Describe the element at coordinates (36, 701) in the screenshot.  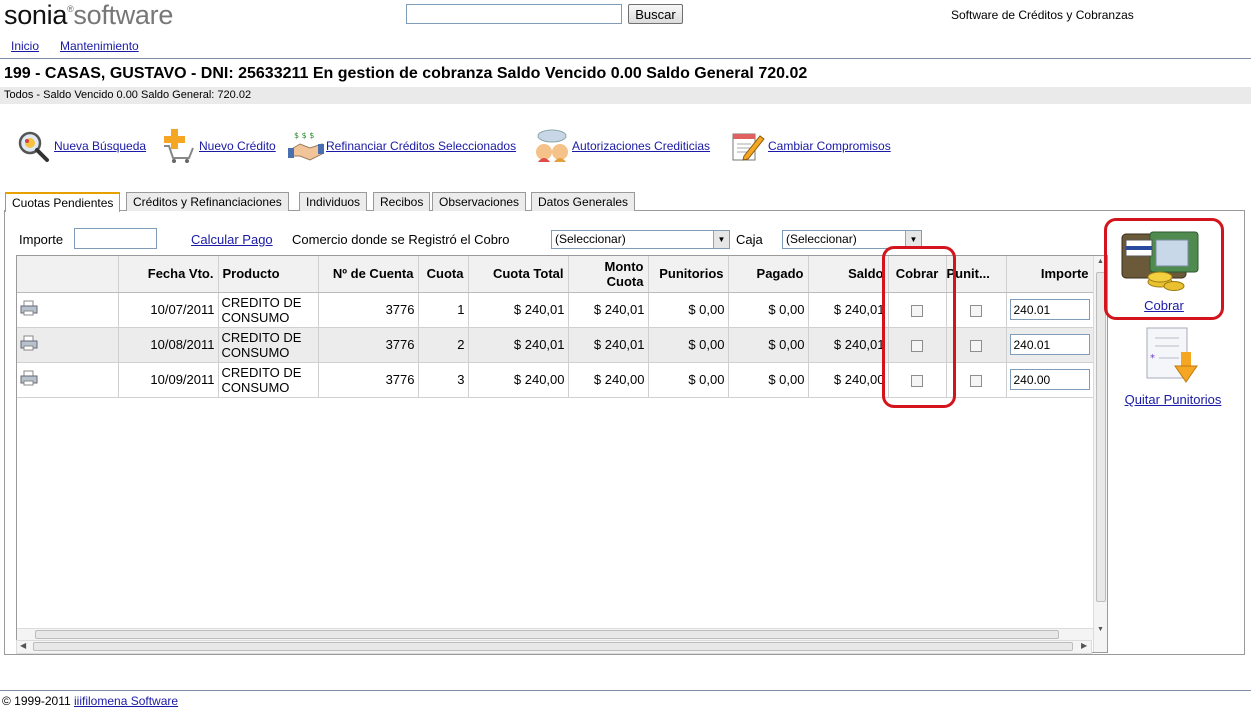
I see `copyright-text: © 1999-2011` at that location.